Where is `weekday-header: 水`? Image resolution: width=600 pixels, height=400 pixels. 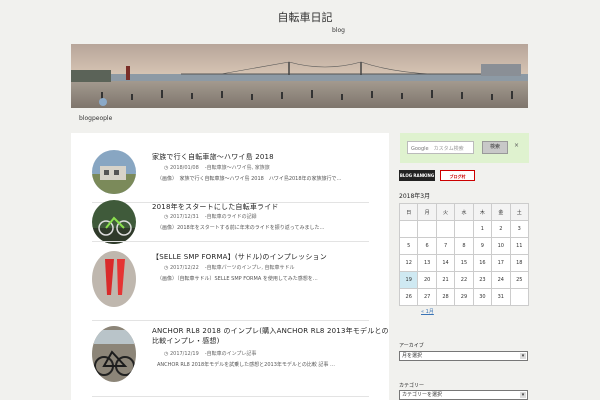 weekday-header: 水 is located at coordinates (464, 212).